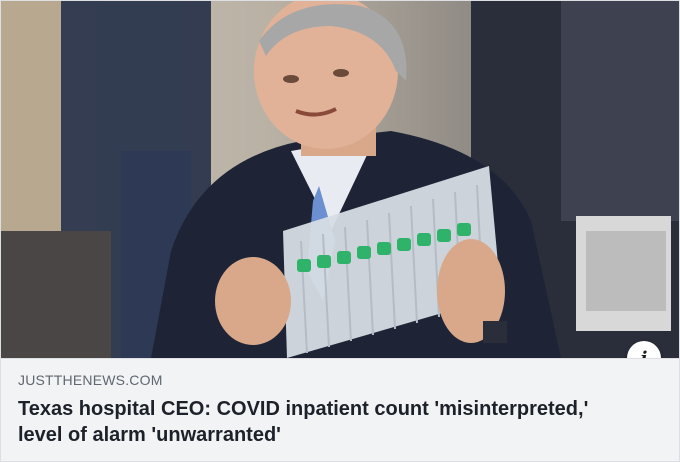 The width and height of the screenshot is (680, 462). Describe the element at coordinates (90, 380) in the screenshot. I see `source-domain: JUSTTHENEWS.COM` at that location.